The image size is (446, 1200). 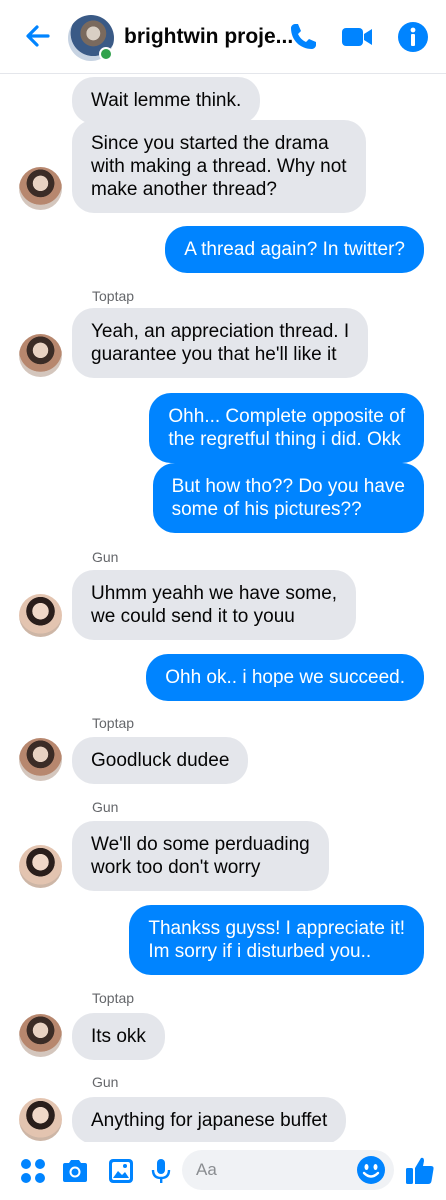 I want to click on thumbs-up-icon, so click(x=420, y=1170).